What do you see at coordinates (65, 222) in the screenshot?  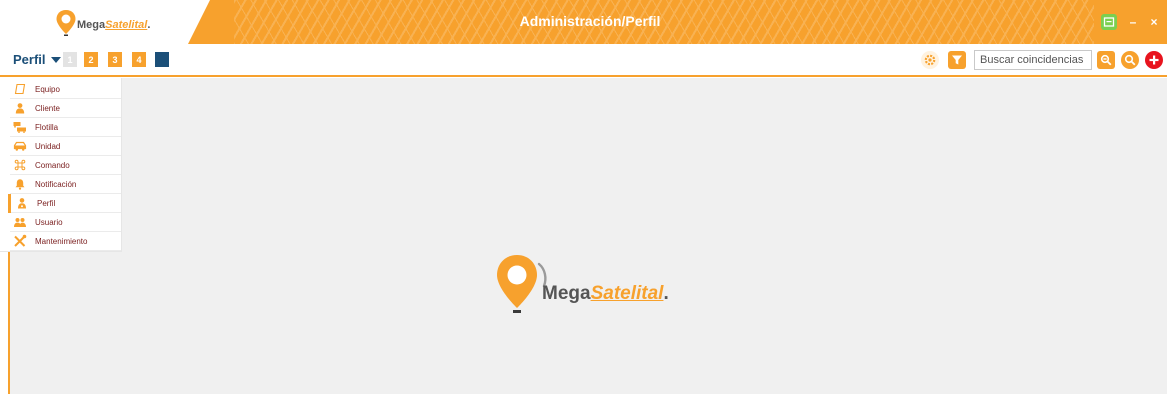 I see `menu-item-usuario: Usuario` at bounding box center [65, 222].